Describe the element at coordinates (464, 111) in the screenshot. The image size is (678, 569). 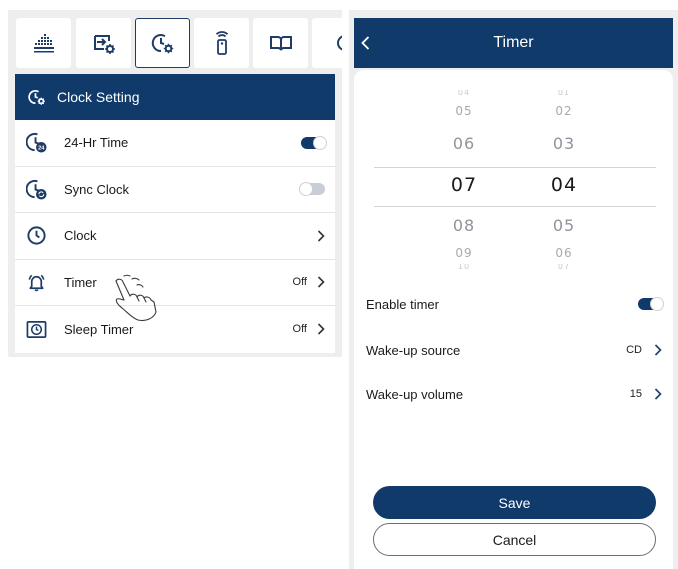
I see `hour-option: 05` at that location.